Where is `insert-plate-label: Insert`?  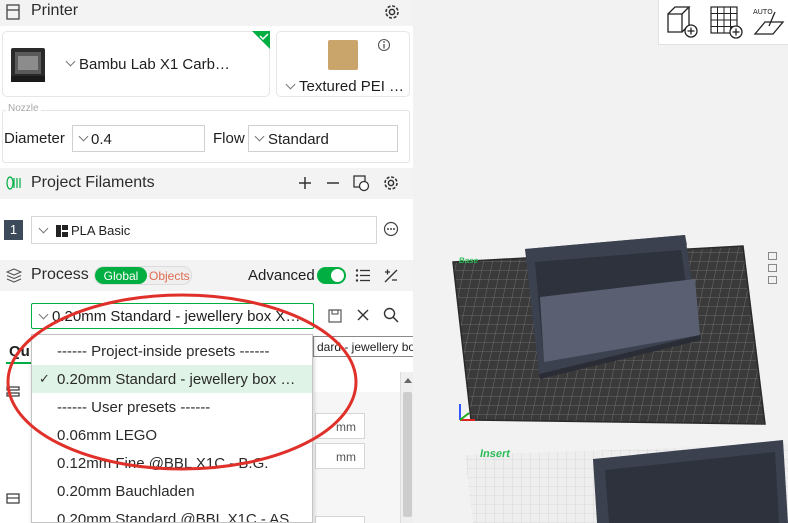 insert-plate-label: Insert is located at coordinates (495, 454).